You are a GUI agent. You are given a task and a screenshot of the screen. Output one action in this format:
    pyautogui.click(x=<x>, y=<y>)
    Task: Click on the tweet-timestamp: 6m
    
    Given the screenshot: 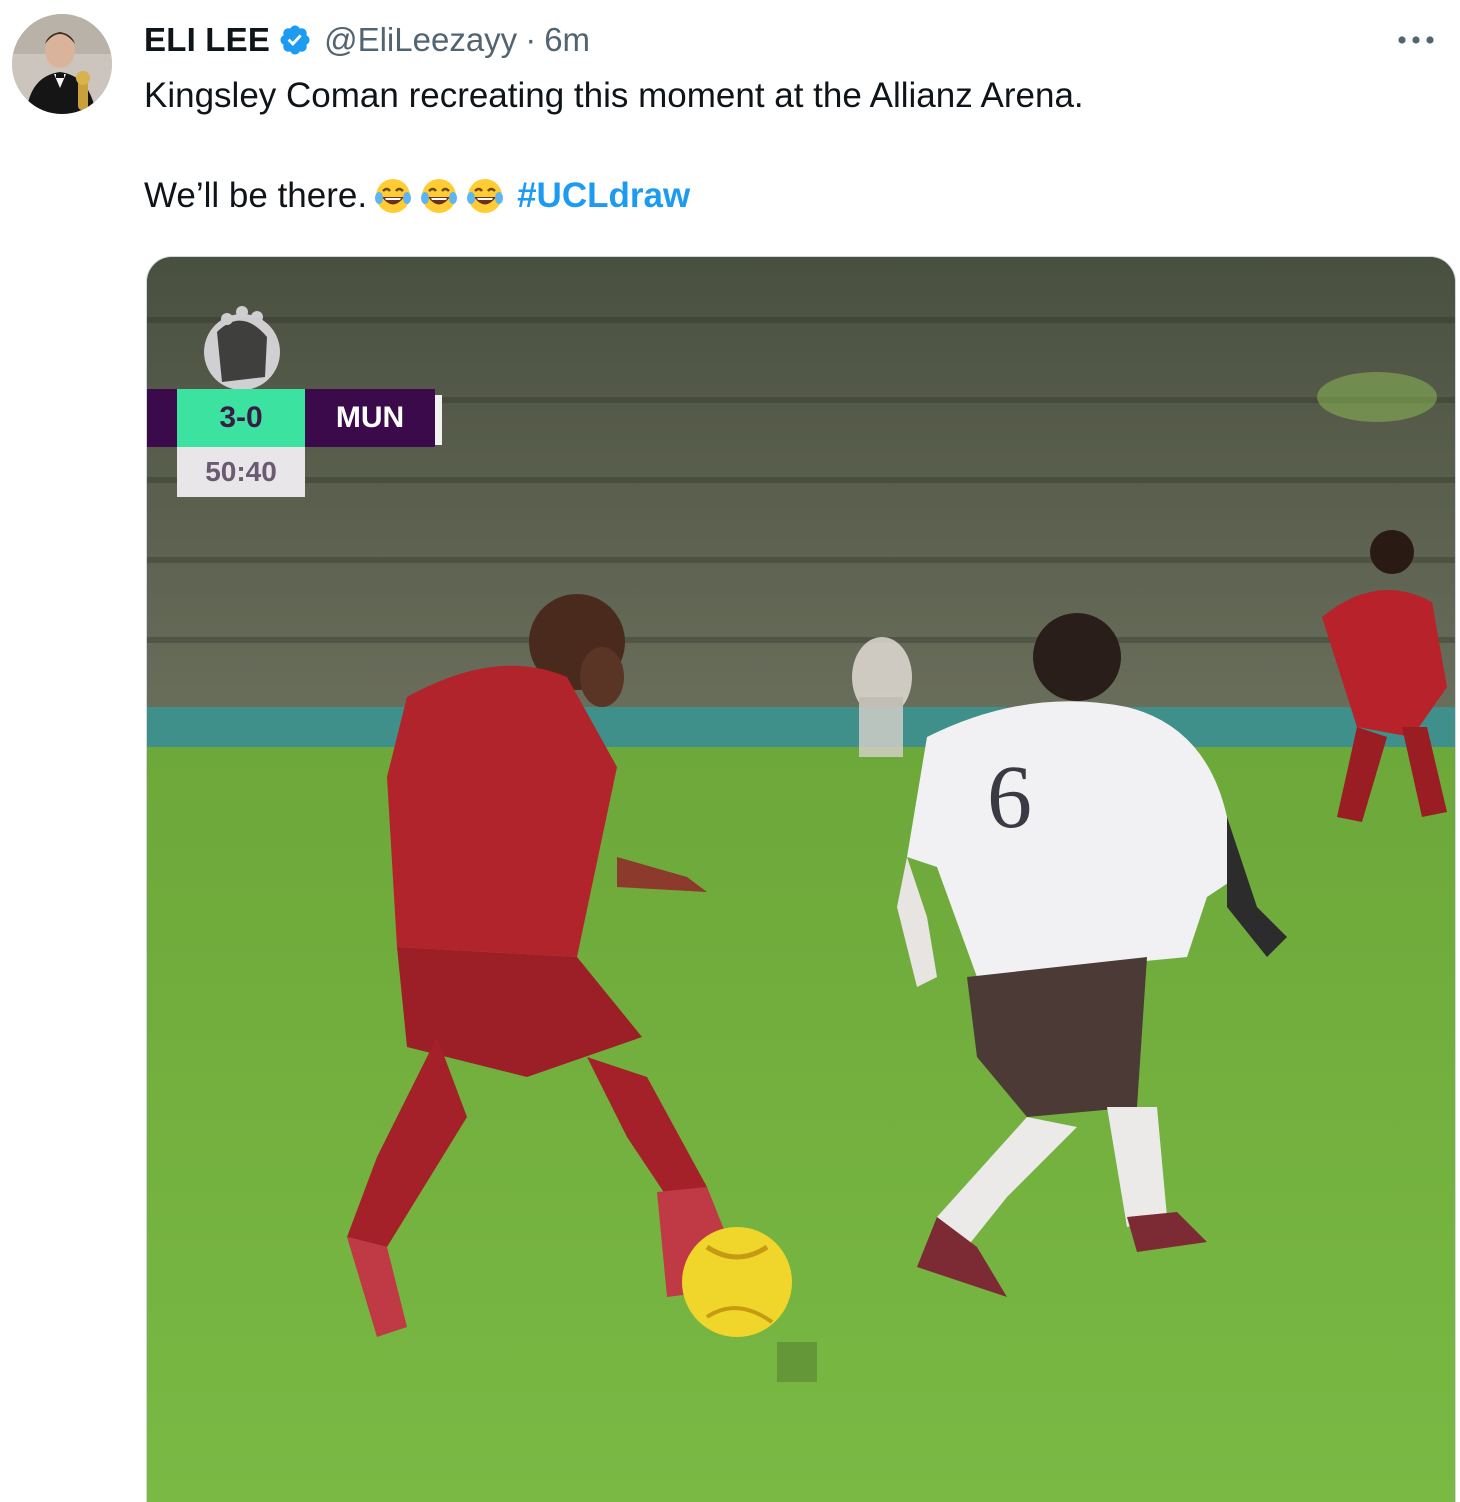 What is the action you would take?
    pyautogui.click(x=567, y=40)
    